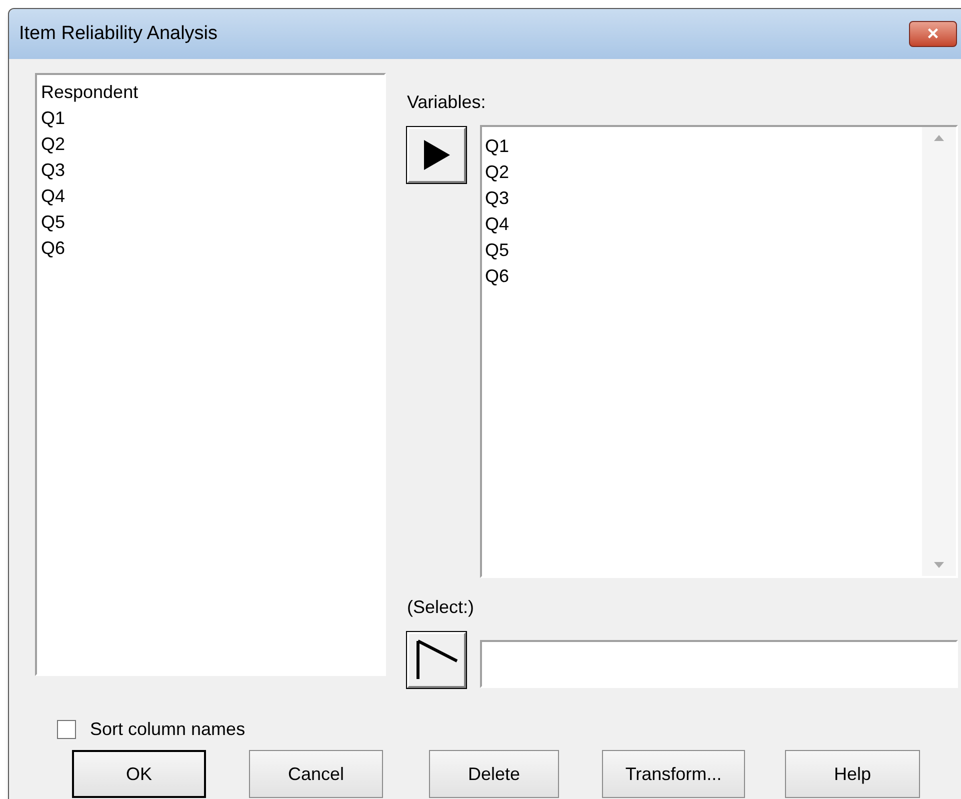  What do you see at coordinates (939, 138) in the screenshot?
I see `scroll-up-icon` at bounding box center [939, 138].